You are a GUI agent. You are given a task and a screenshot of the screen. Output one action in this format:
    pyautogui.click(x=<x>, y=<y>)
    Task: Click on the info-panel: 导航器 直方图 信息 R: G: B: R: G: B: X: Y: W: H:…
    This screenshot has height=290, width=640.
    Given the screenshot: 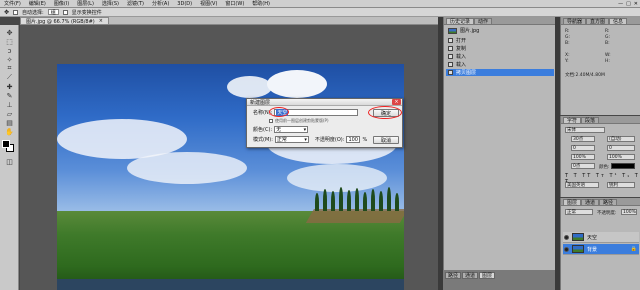 What is the action you would take?
    pyautogui.click(x=600, y=66)
    